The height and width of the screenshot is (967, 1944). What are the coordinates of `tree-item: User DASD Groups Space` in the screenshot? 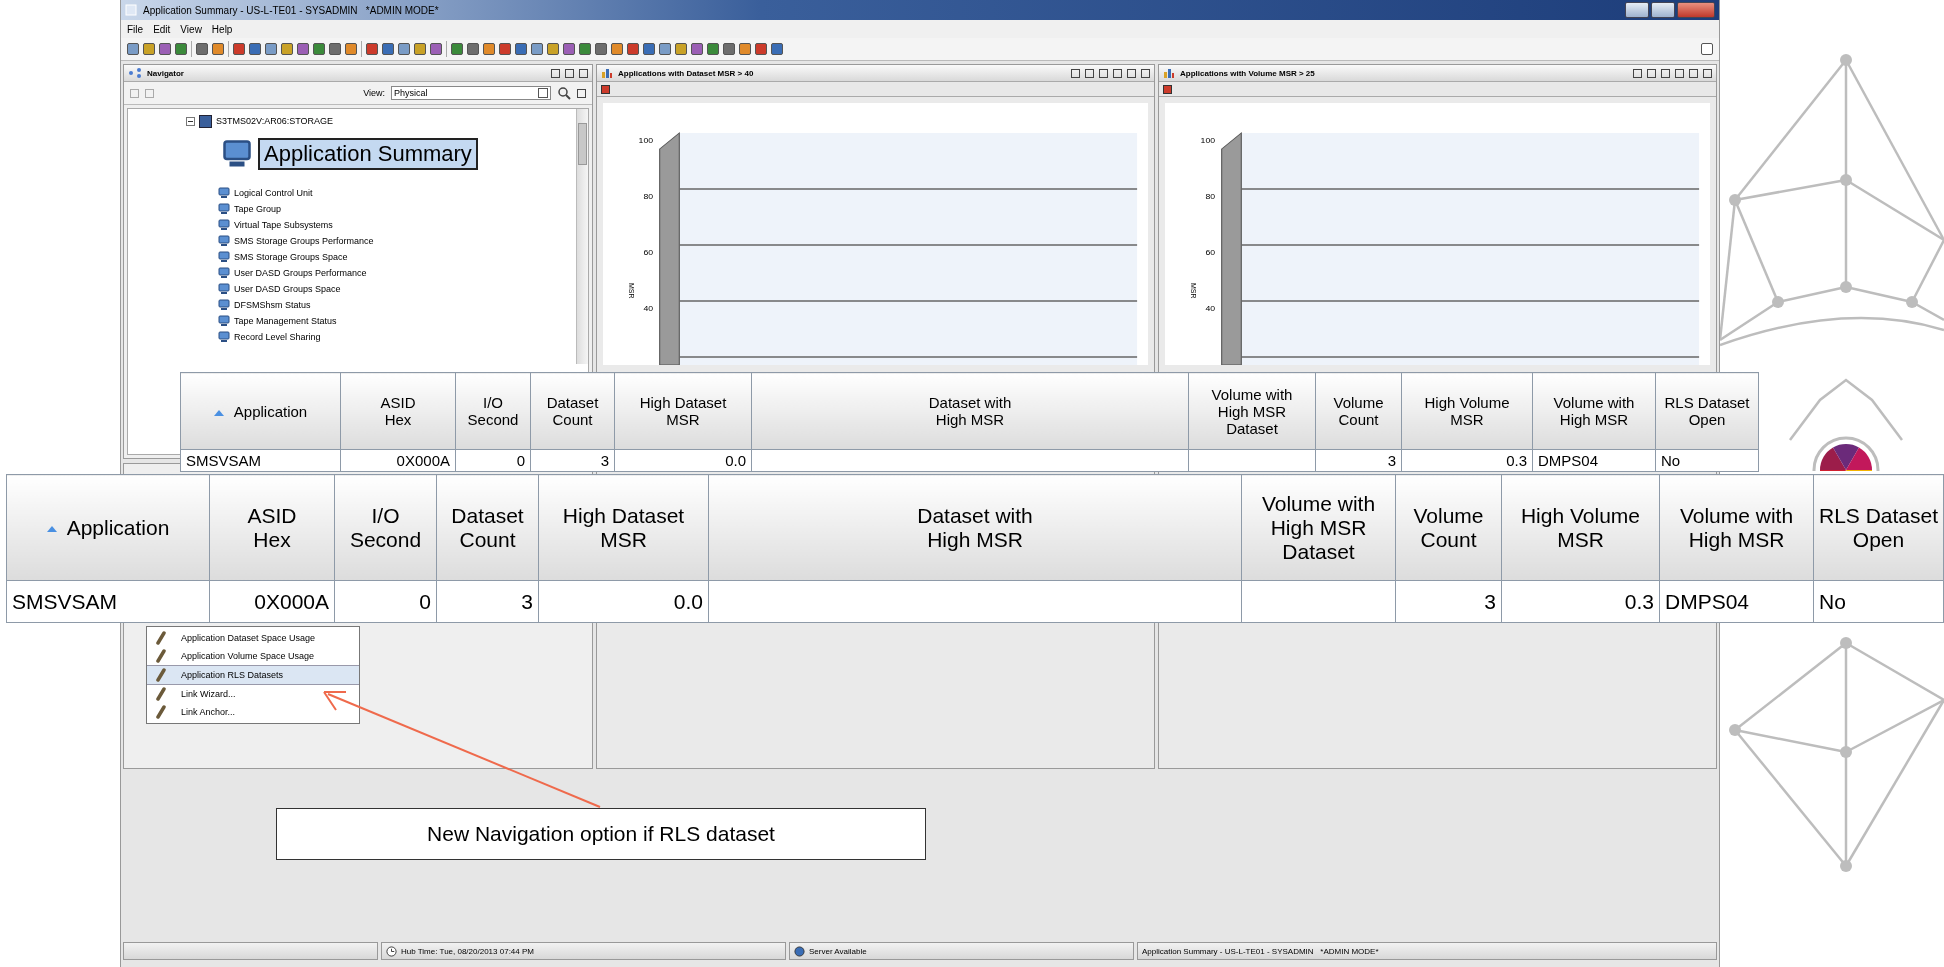 It's located at (287, 289).